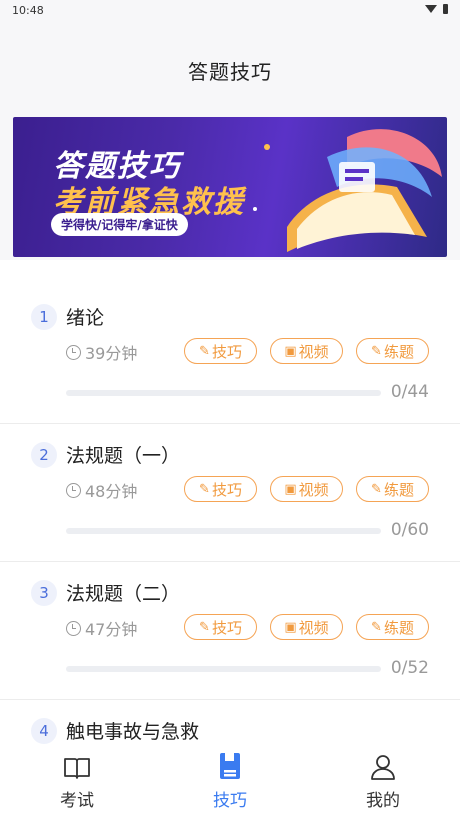 This screenshot has height=819, width=460. I want to click on progress-text: 0/44, so click(409, 392).